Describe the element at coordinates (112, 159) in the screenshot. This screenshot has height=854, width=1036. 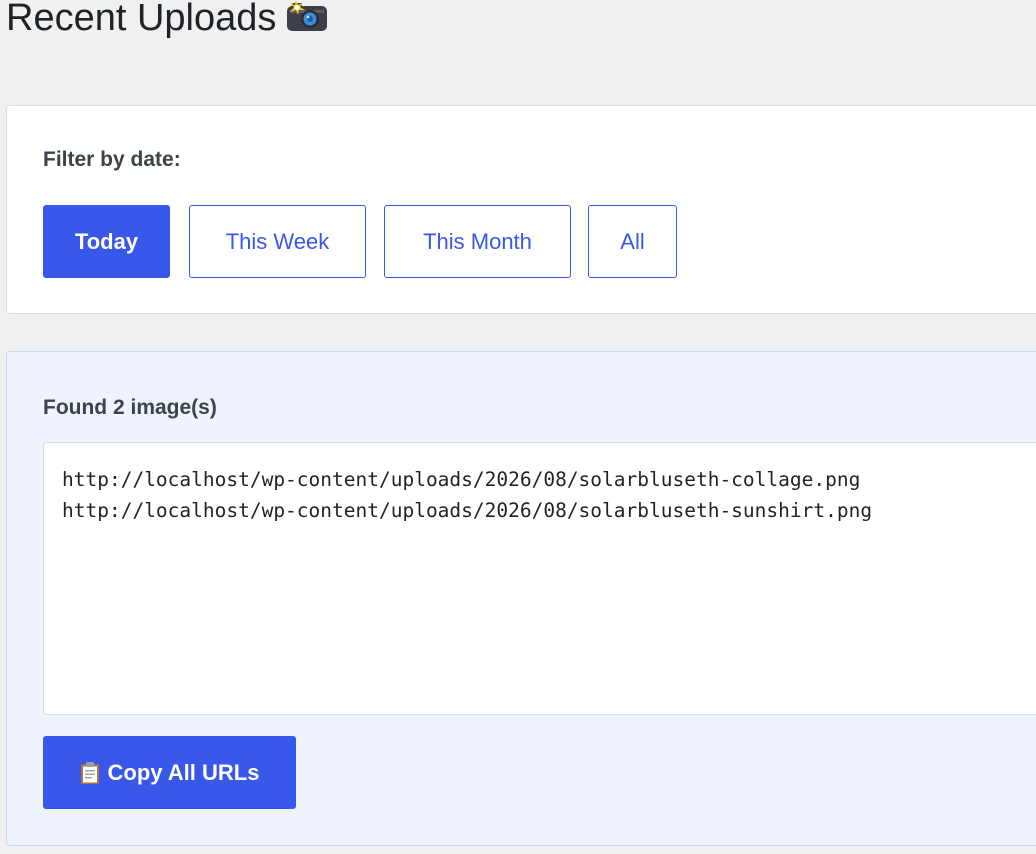
I see `filter-label: Filter by date:` at that location.